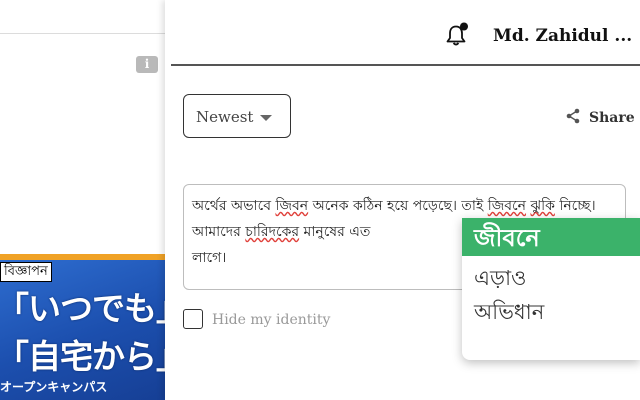  What do you see at coordinates (234, 206) in the screenshot?
I see `comment-segment: অর্থের অভাবে` at bounding box center [234, 206].